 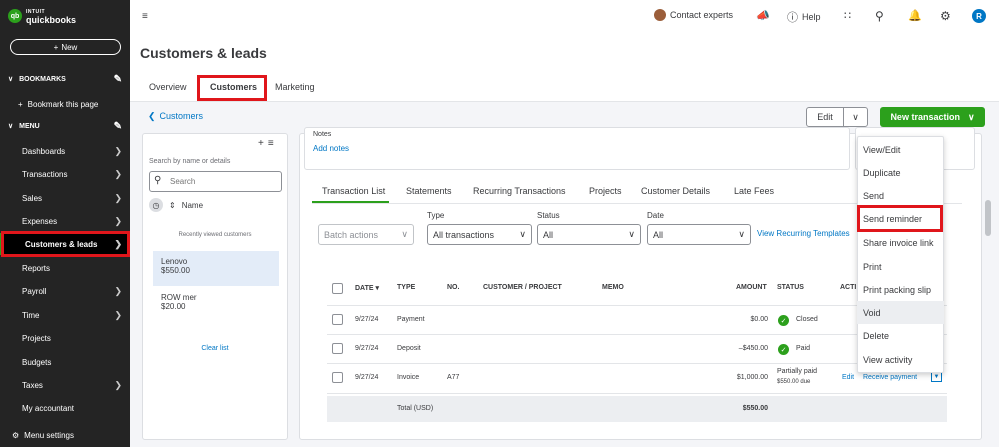 What do you see at coordinates (233, 87) in the screenshot?
I see `tab-customers: Customers` at bounding box center [233, 87].